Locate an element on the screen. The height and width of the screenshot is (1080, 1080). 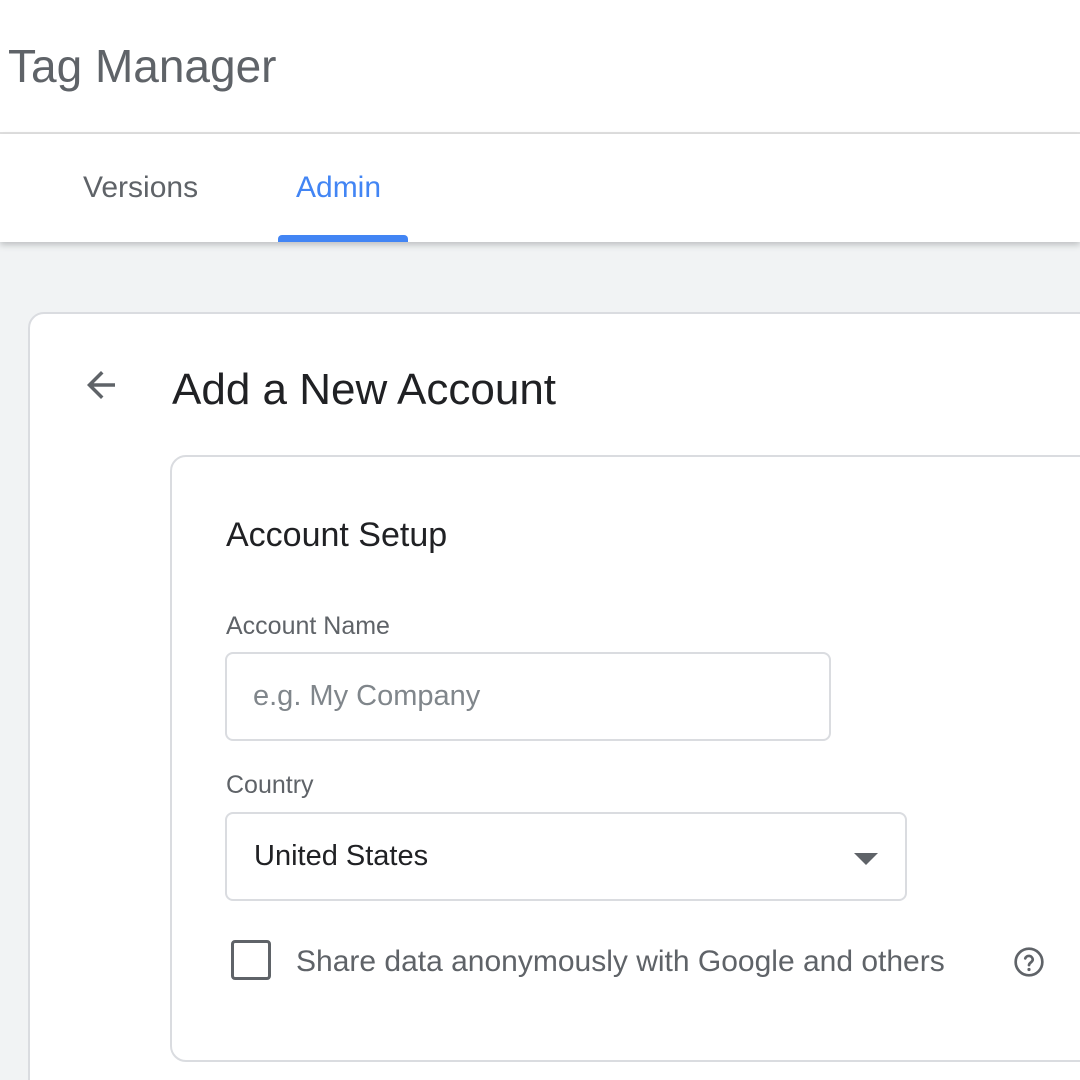
share-data-checkbox is located at coordinates (251, 960).